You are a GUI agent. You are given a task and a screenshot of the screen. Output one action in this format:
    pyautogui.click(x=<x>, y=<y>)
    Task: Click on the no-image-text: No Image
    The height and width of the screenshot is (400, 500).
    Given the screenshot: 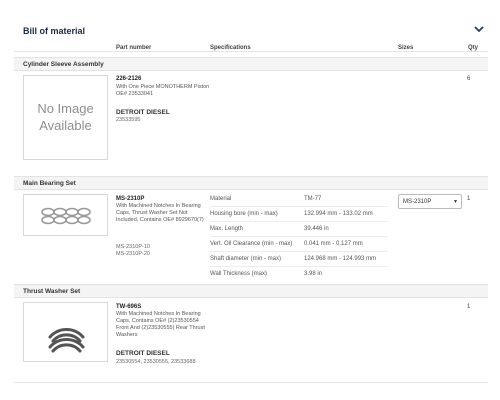 What is the action you would take?
    pyautogui.click(x=65, y=108)
    